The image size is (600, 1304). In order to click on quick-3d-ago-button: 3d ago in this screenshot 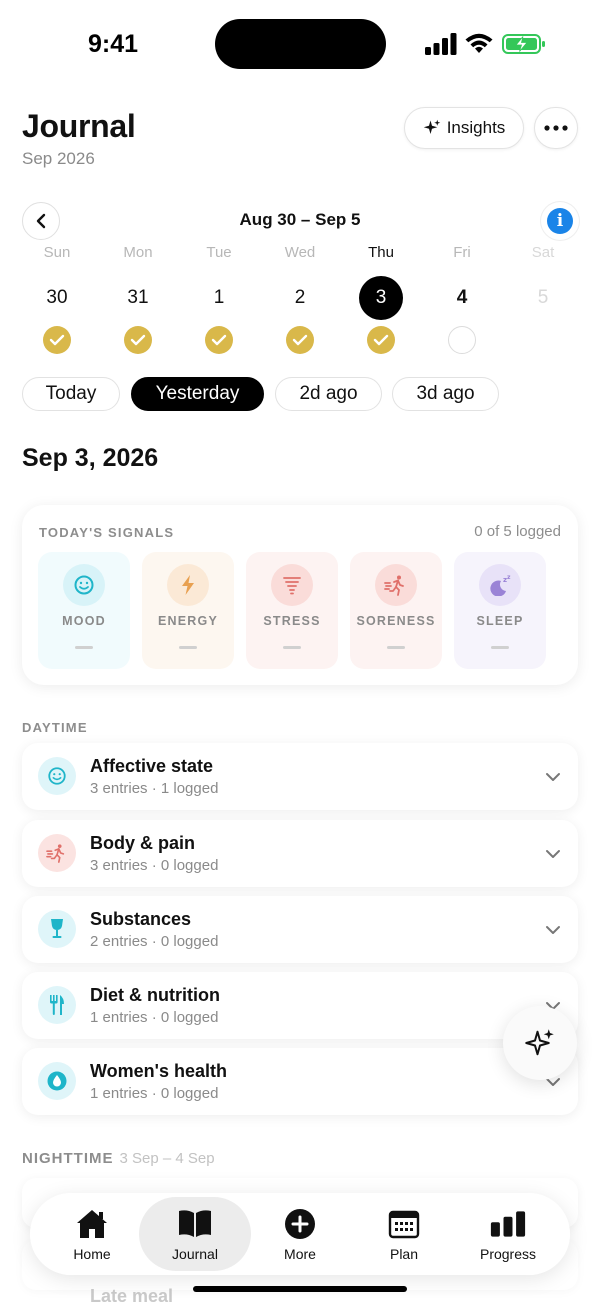, I will do `click(445, 394)`.